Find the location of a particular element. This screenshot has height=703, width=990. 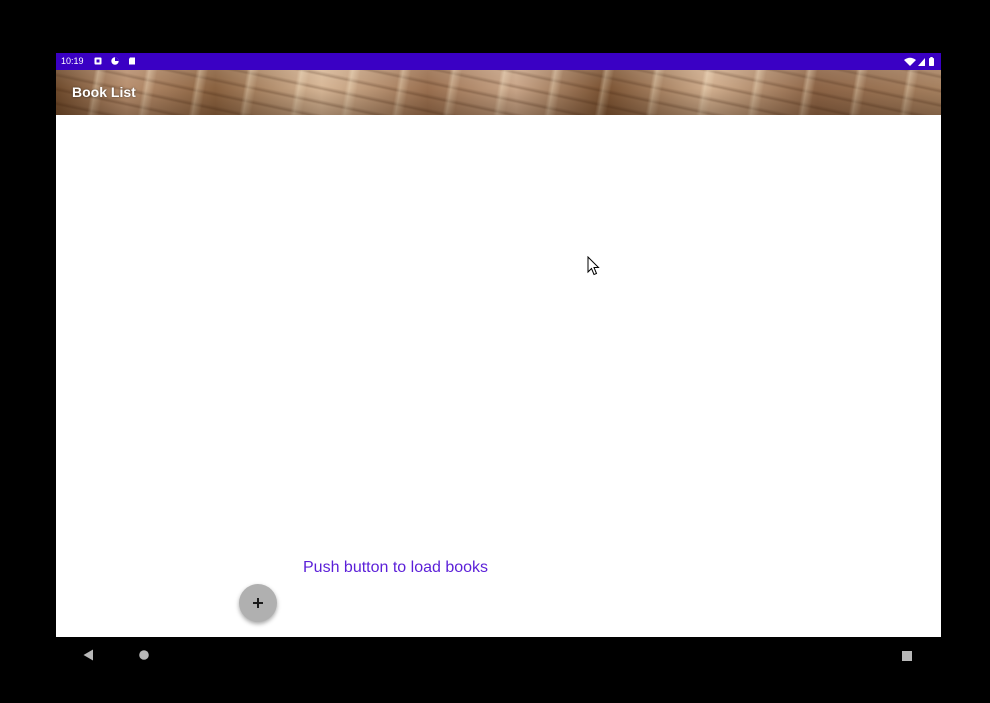

cell-signal-icon is located at coordinates (921, 62).